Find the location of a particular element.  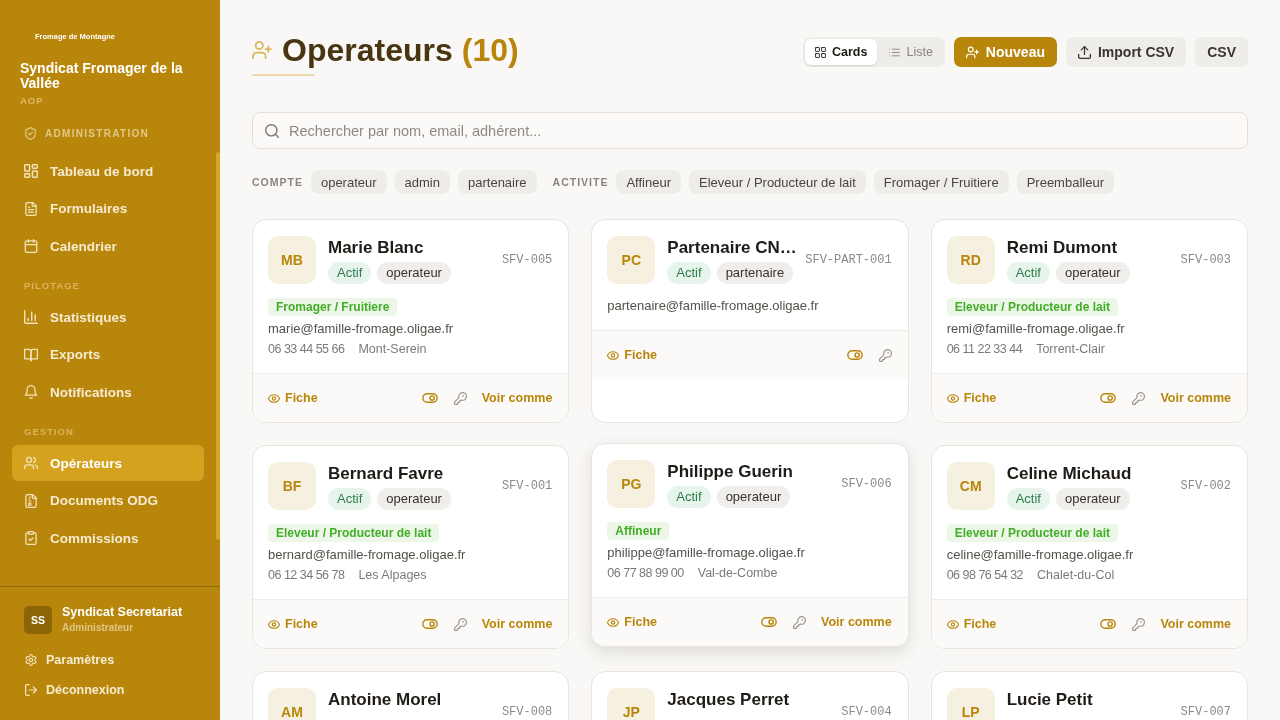

avatar: RD is located at coordinates (970, 260).